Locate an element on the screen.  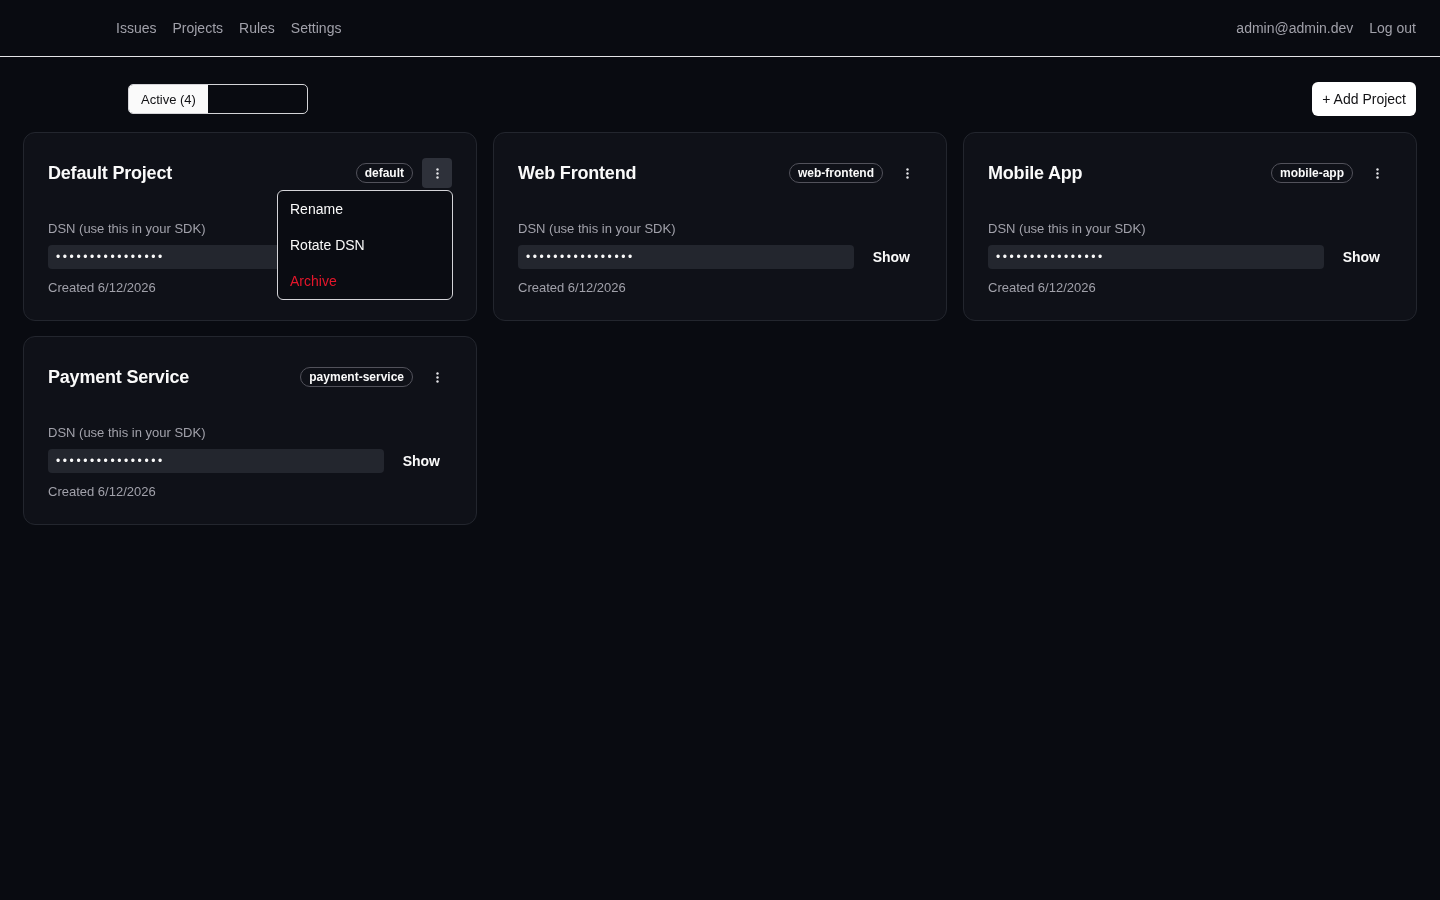
nav-link: Settings is located at coordinates (316, 28).